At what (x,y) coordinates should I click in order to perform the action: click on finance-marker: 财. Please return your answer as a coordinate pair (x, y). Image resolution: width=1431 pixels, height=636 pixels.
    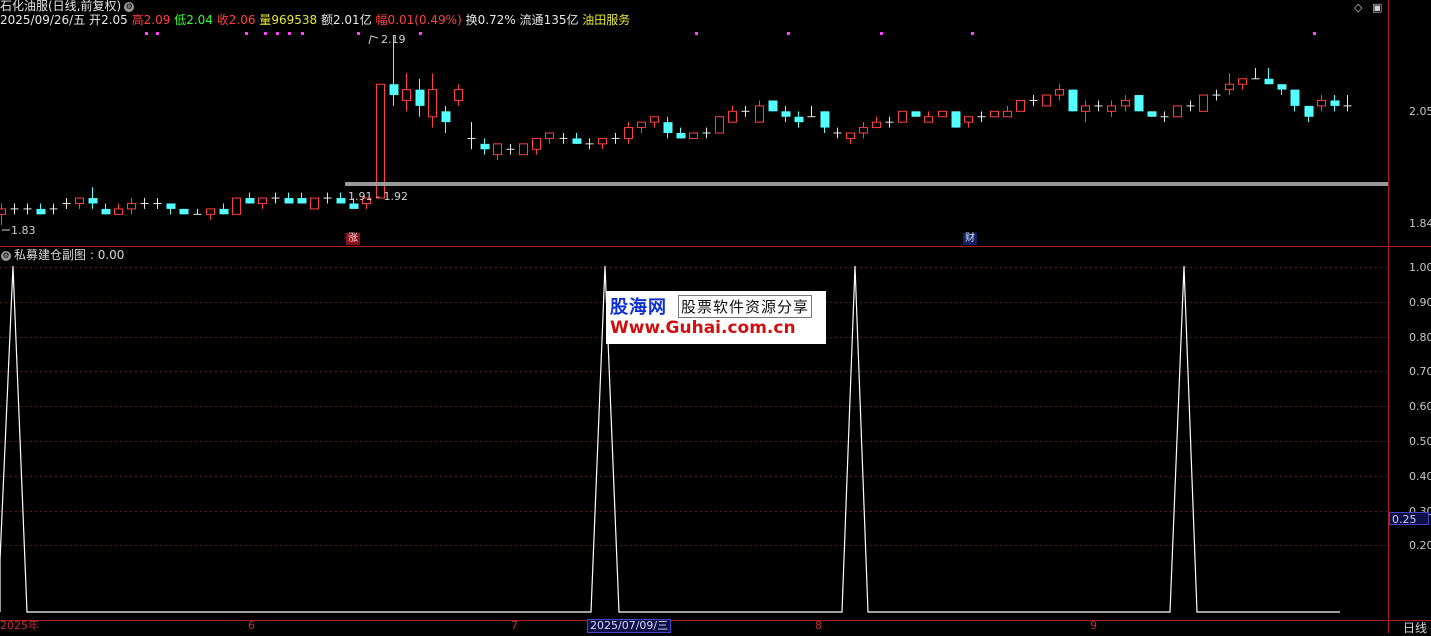
    Looking at the image, I should click on (970, 239).